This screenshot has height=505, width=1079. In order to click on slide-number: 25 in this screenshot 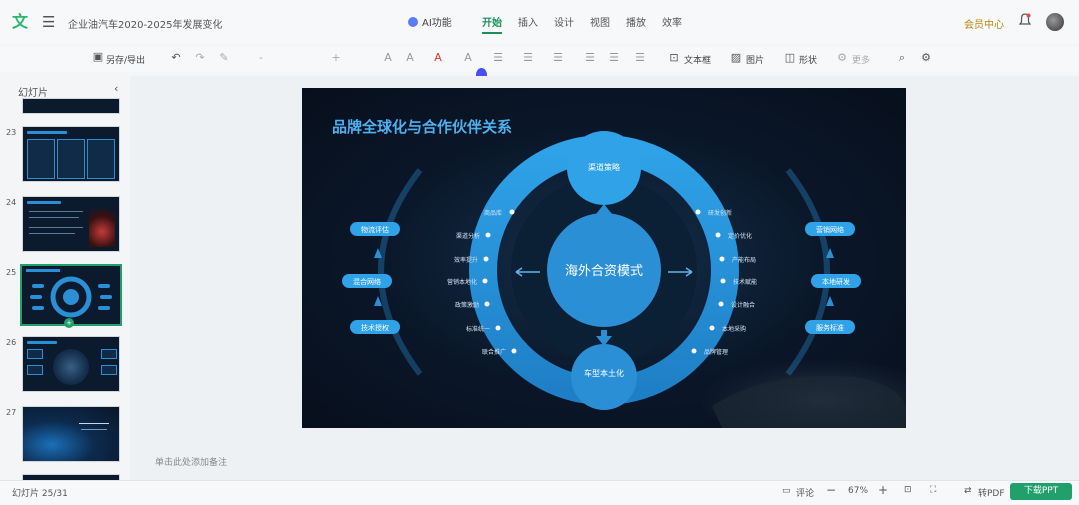, I will do `click(11, 272)`.